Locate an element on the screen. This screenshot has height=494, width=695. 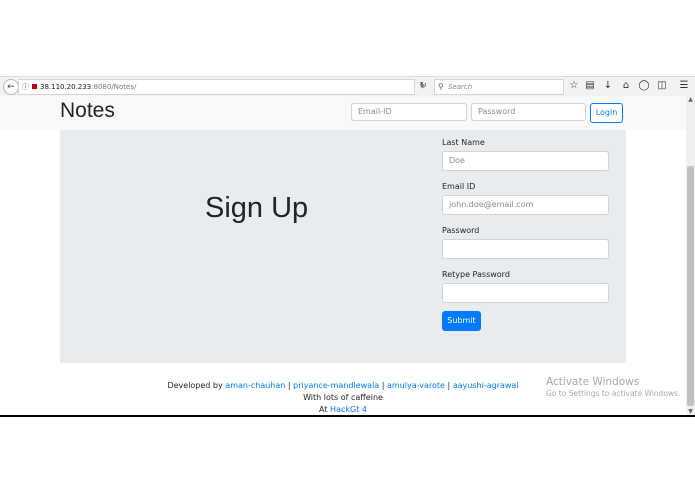
url-bar: ⓘ 38.110.20.233:8080/Notes/ ▼ is located at coordinates (221, 87).